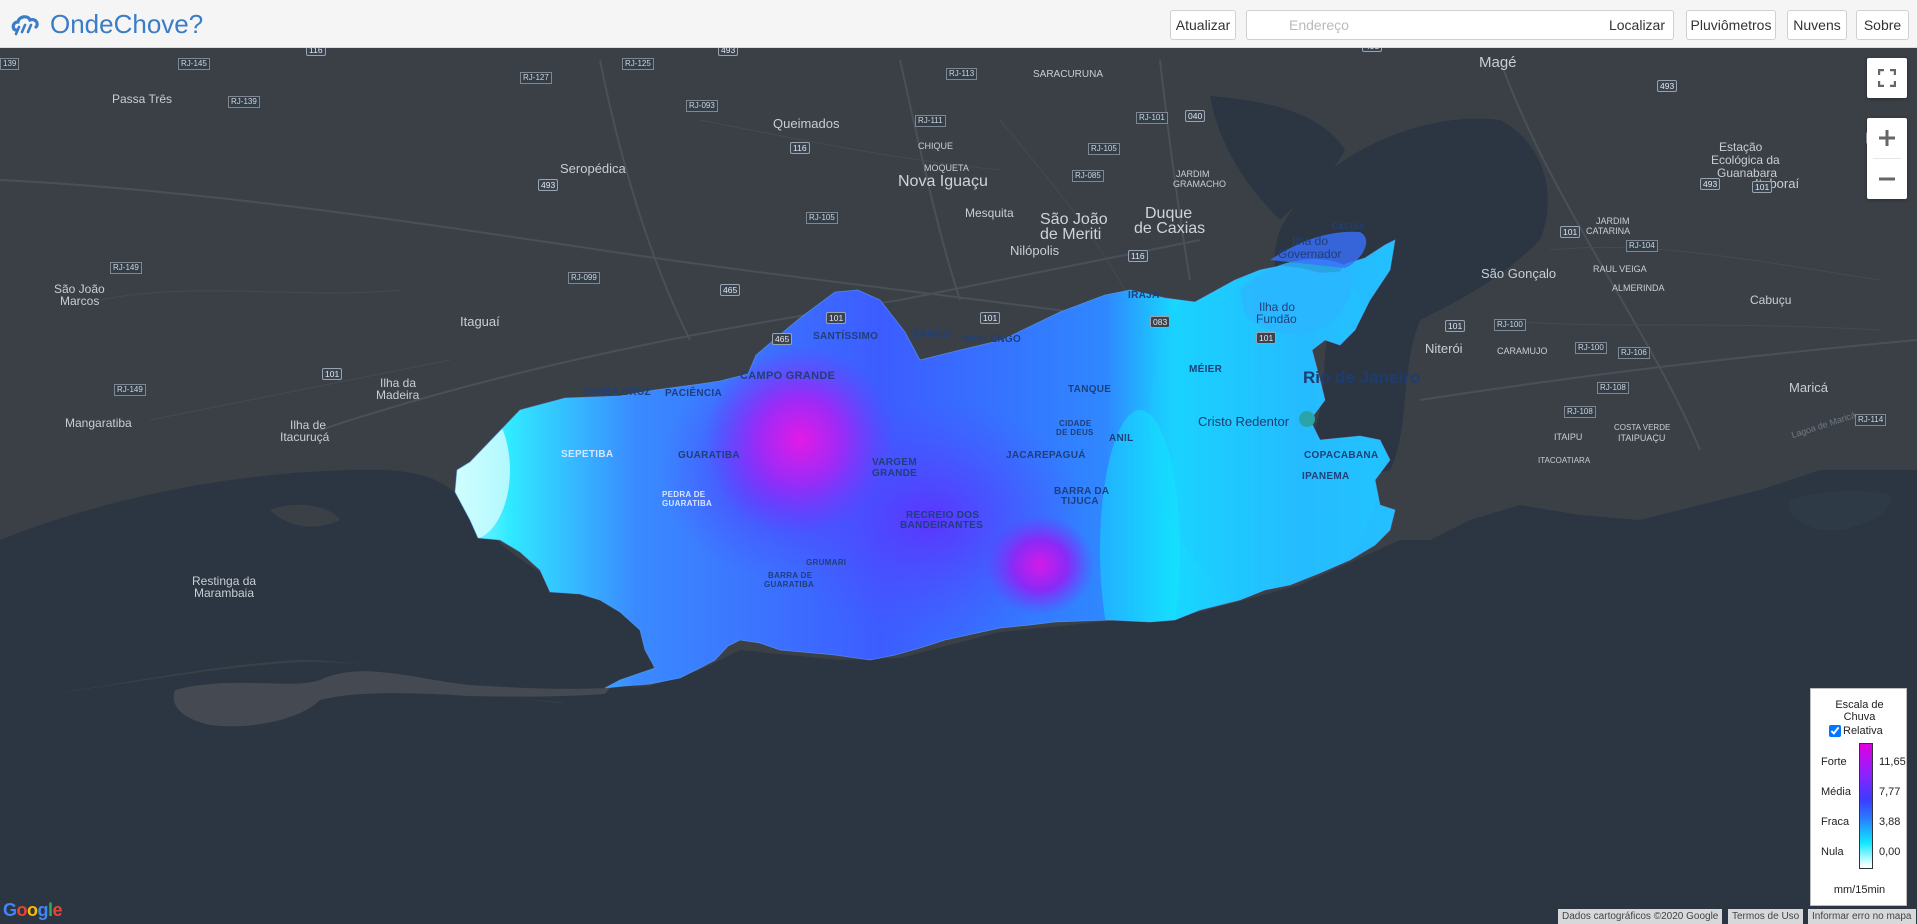 The width and height of the screenshot is (1917, 924). I want to click on neighborhood-label: VARGEM, so click(894, 462).